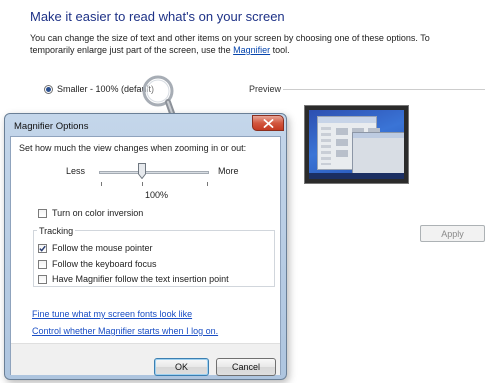  What do you see at coordinates (384, 89) in the screenshot?
I see `preview-divider` at bounding box center [384, 89].